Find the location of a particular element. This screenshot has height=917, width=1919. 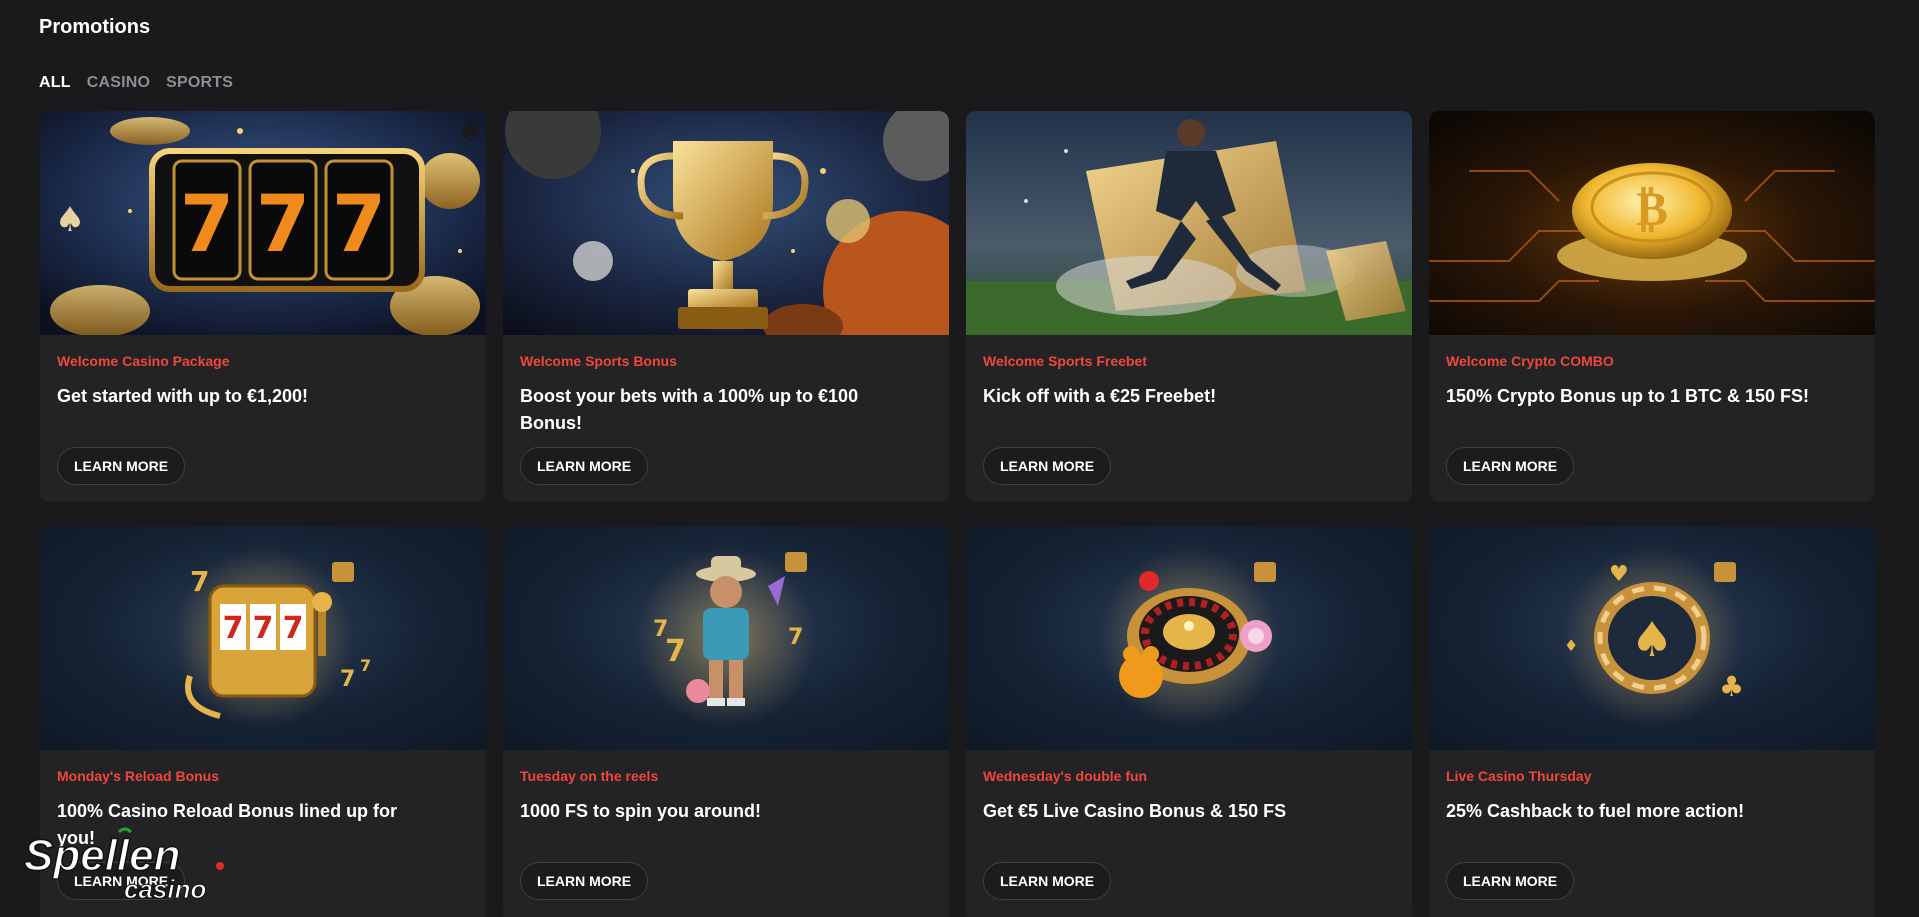

promo-image: 7 7 7 is located at coordinates (726, 638).